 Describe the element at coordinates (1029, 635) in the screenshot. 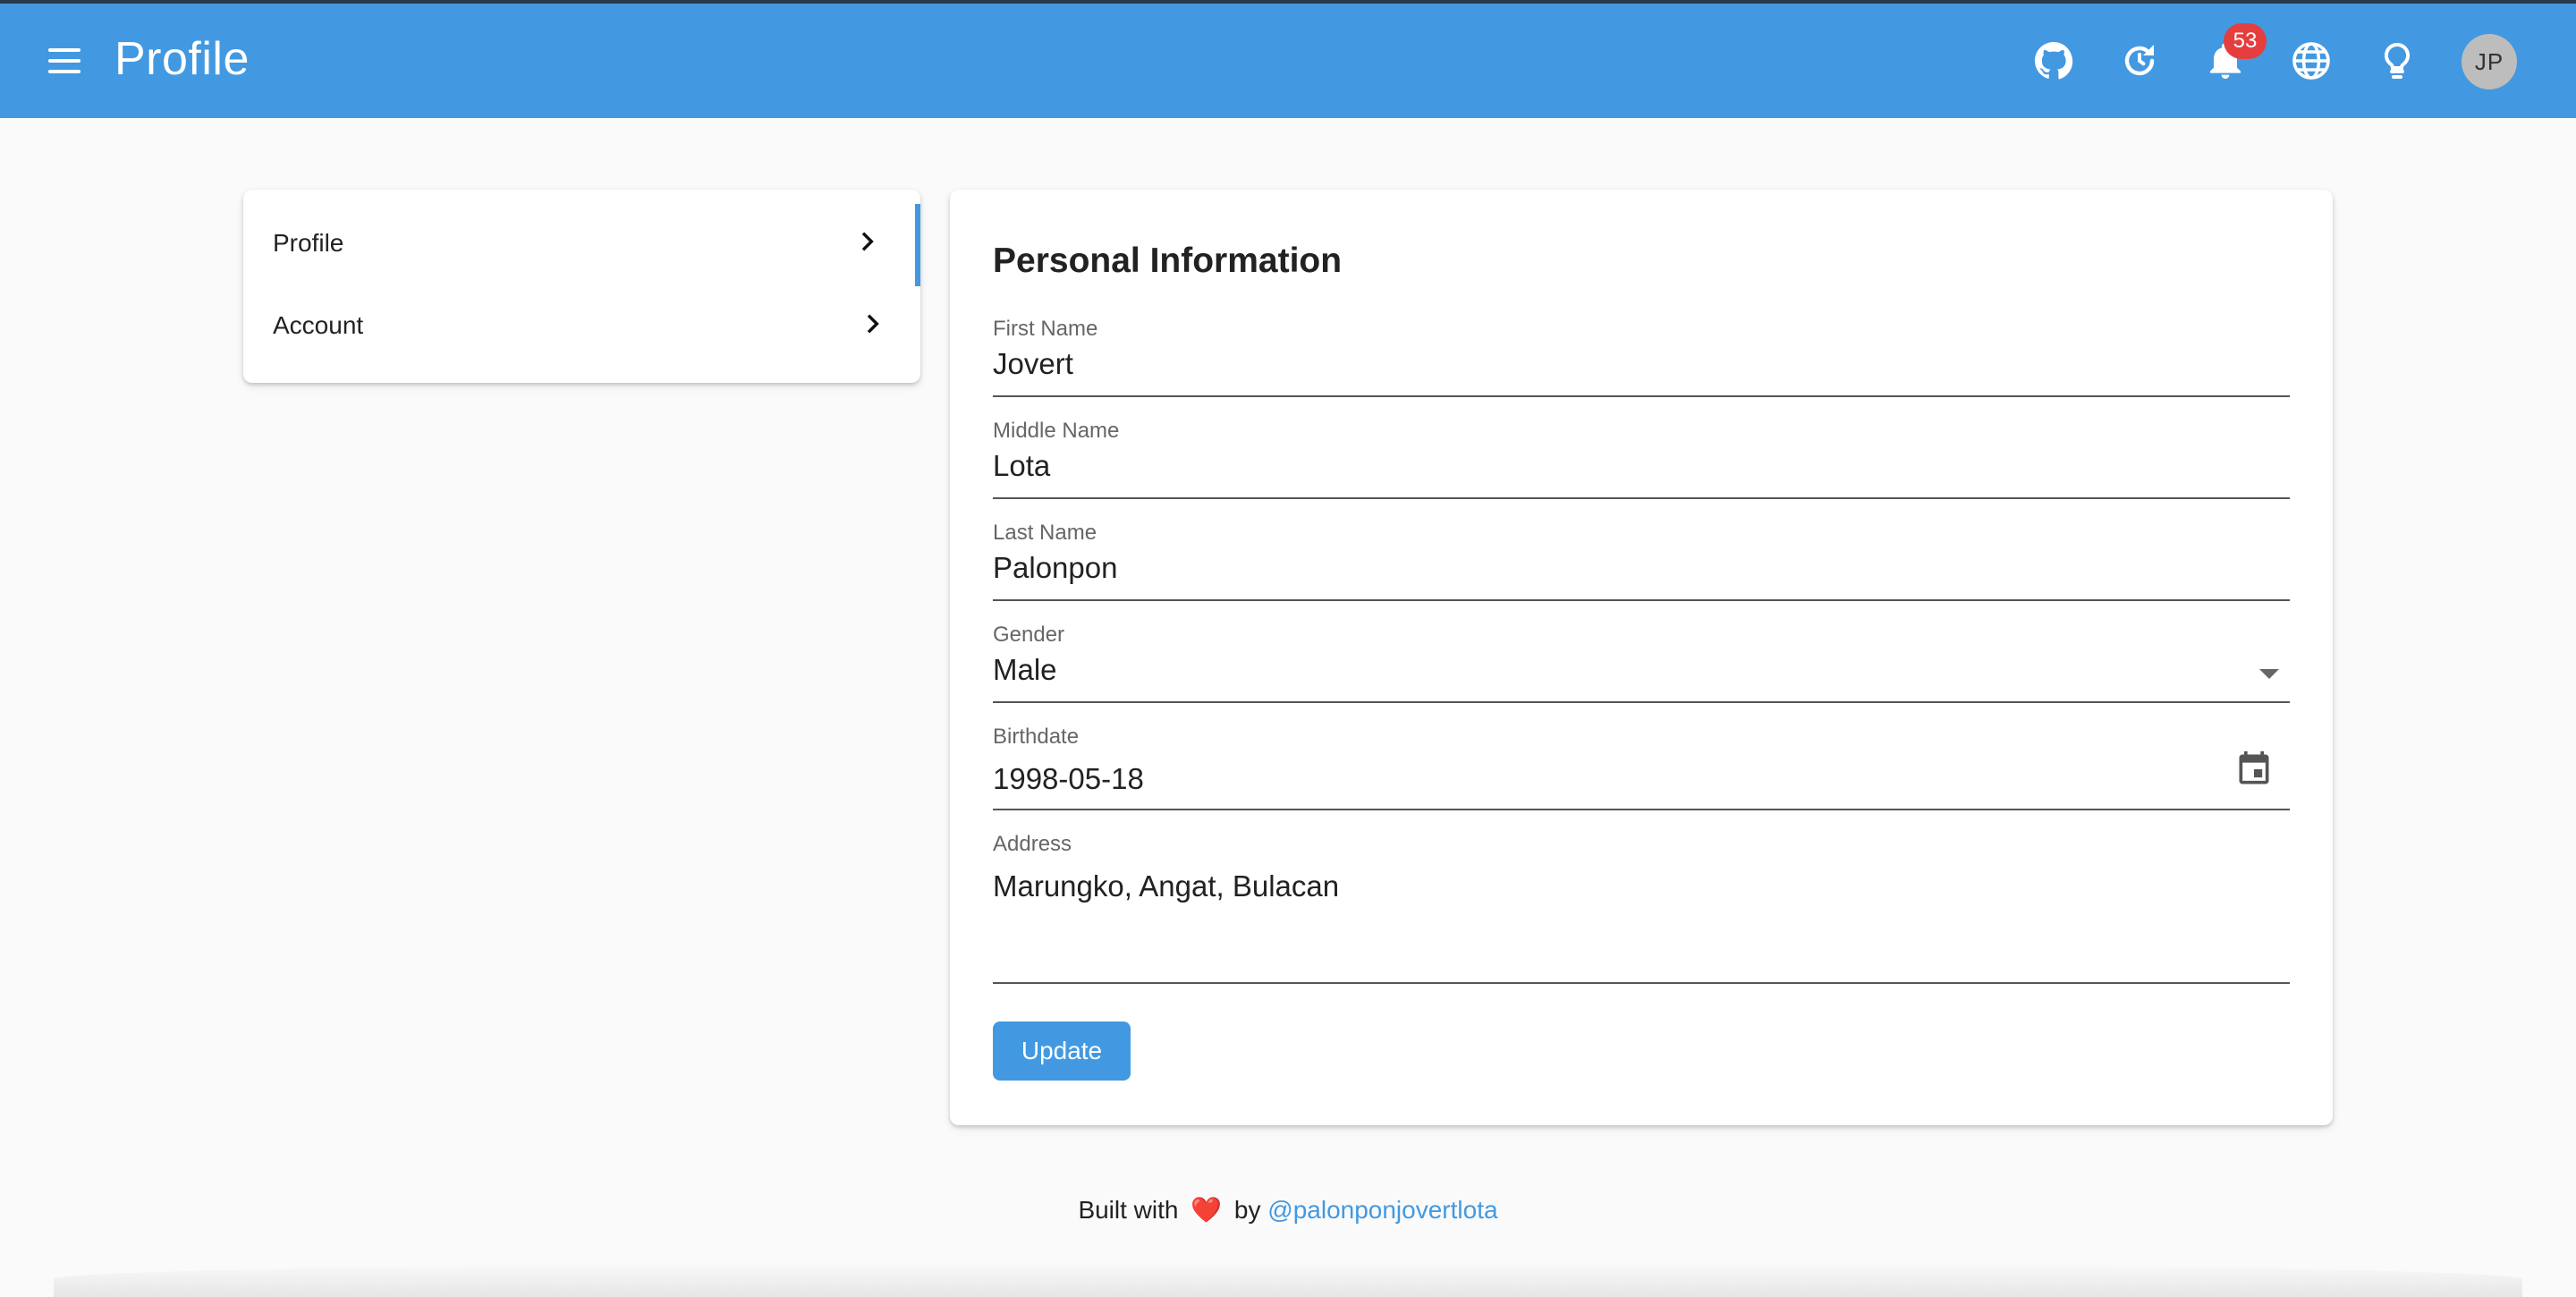

I see `gender-label: Gender` at that location.